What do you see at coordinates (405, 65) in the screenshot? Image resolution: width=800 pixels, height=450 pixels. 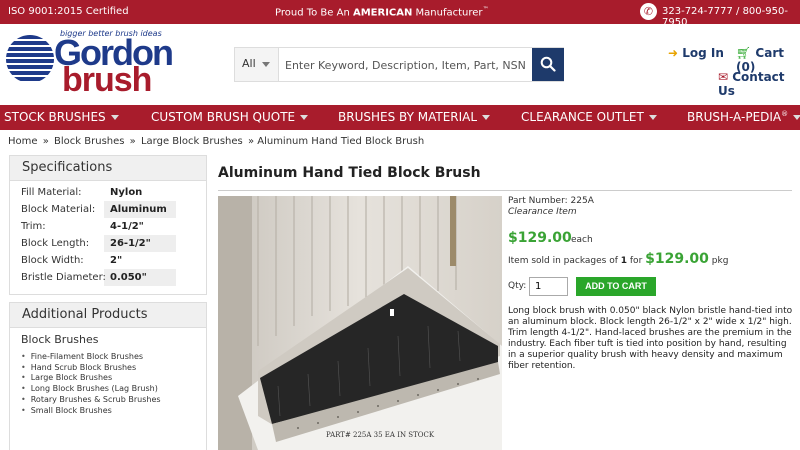 I see `search-input` at bounding box center [405, 65].